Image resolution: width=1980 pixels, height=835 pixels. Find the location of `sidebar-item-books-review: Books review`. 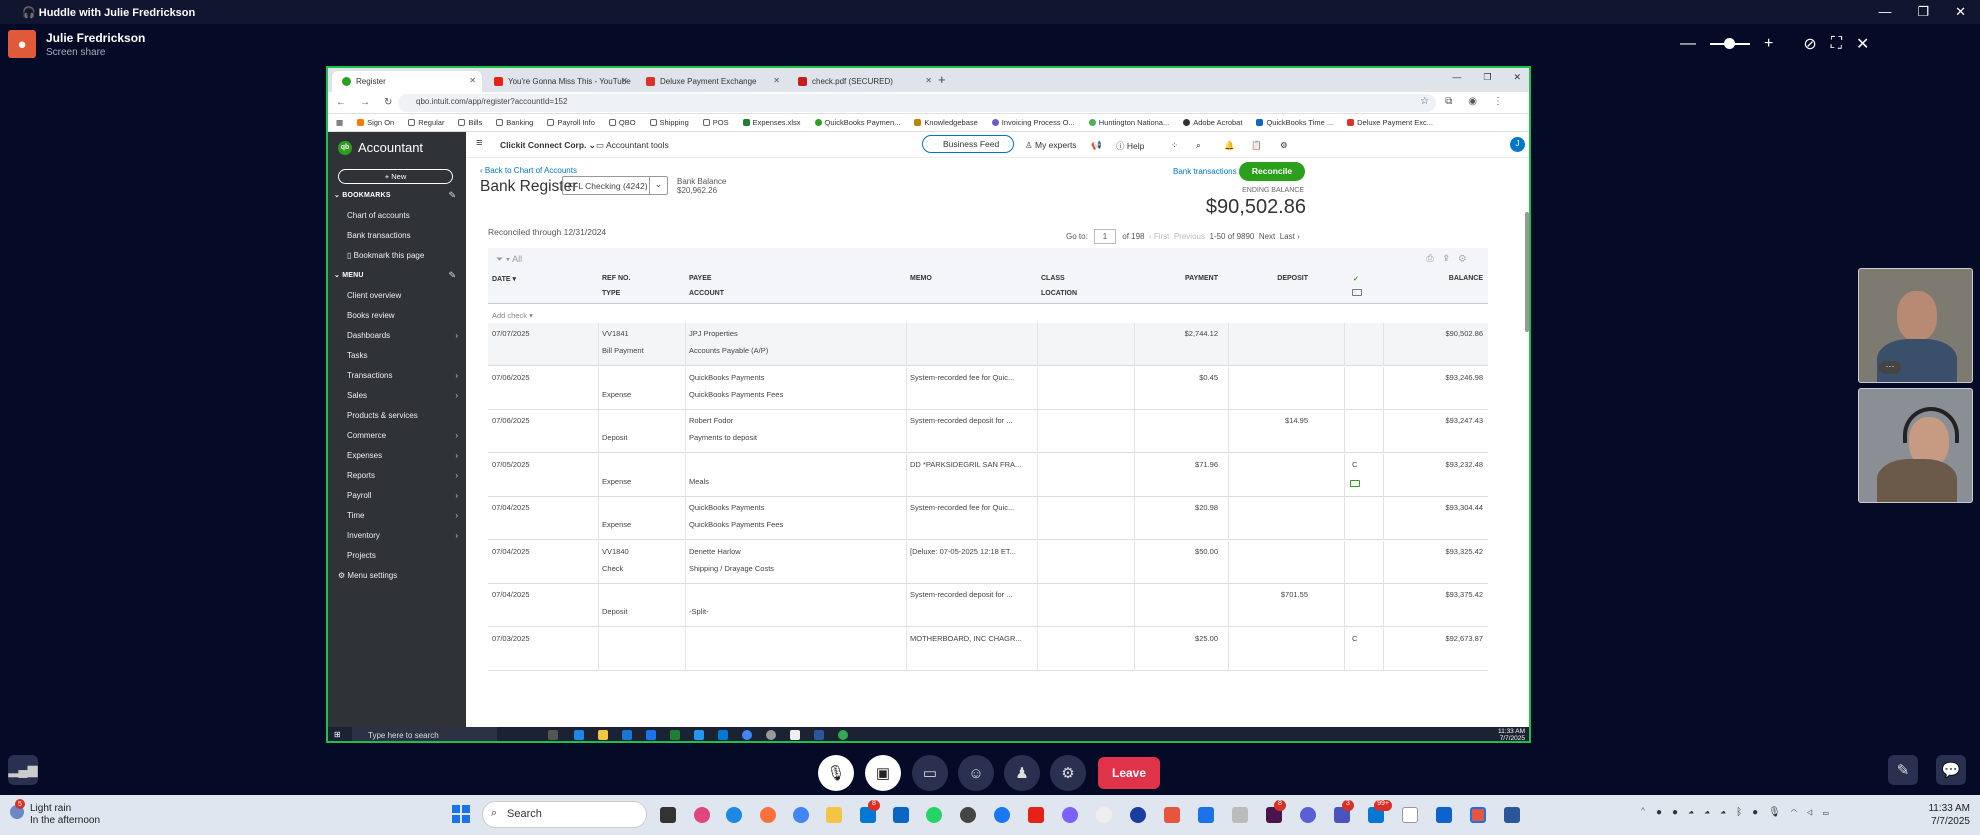

sidebar-item-books-review: Books review is located at coordinates (371, 315).